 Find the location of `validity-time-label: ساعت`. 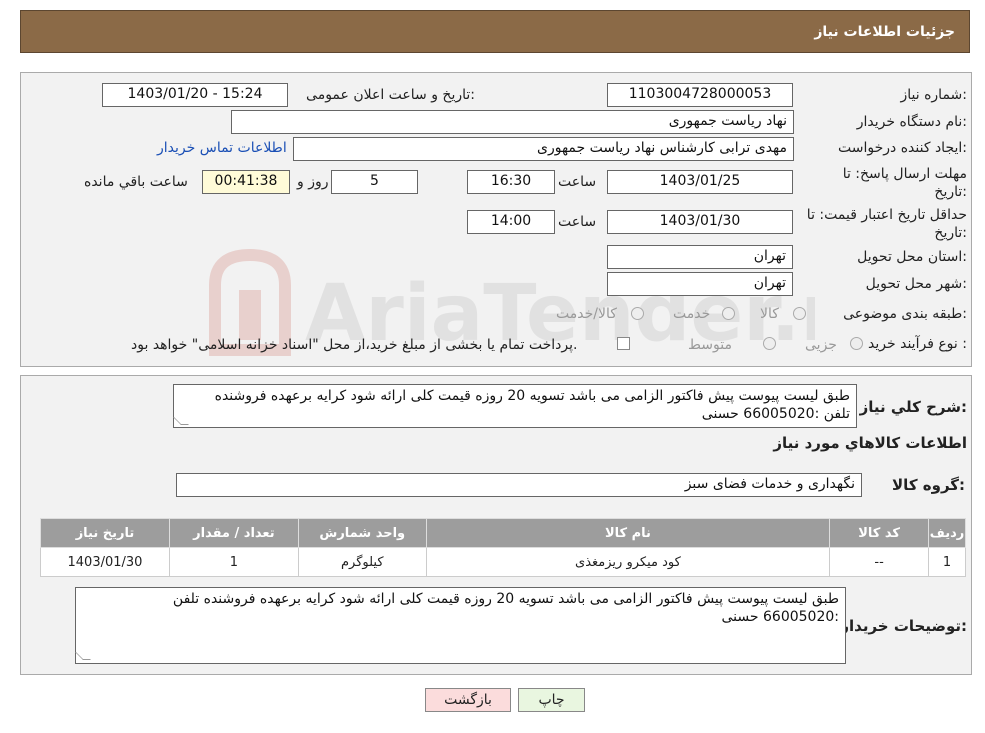

validity-time-label: ساعت is located at coordinates (577, 222).